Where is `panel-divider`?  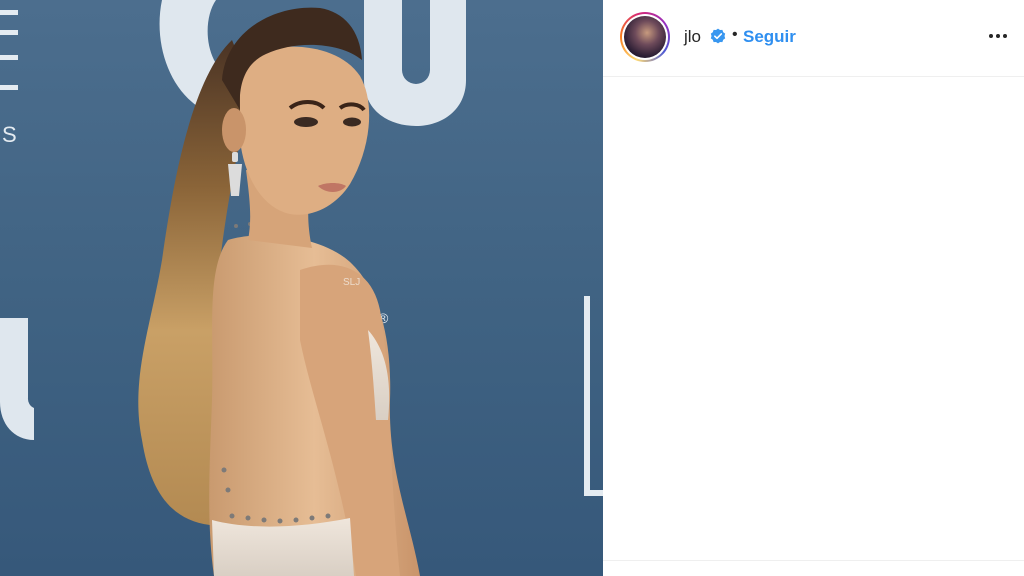 panel-divider is located at coordinates (813, 560).